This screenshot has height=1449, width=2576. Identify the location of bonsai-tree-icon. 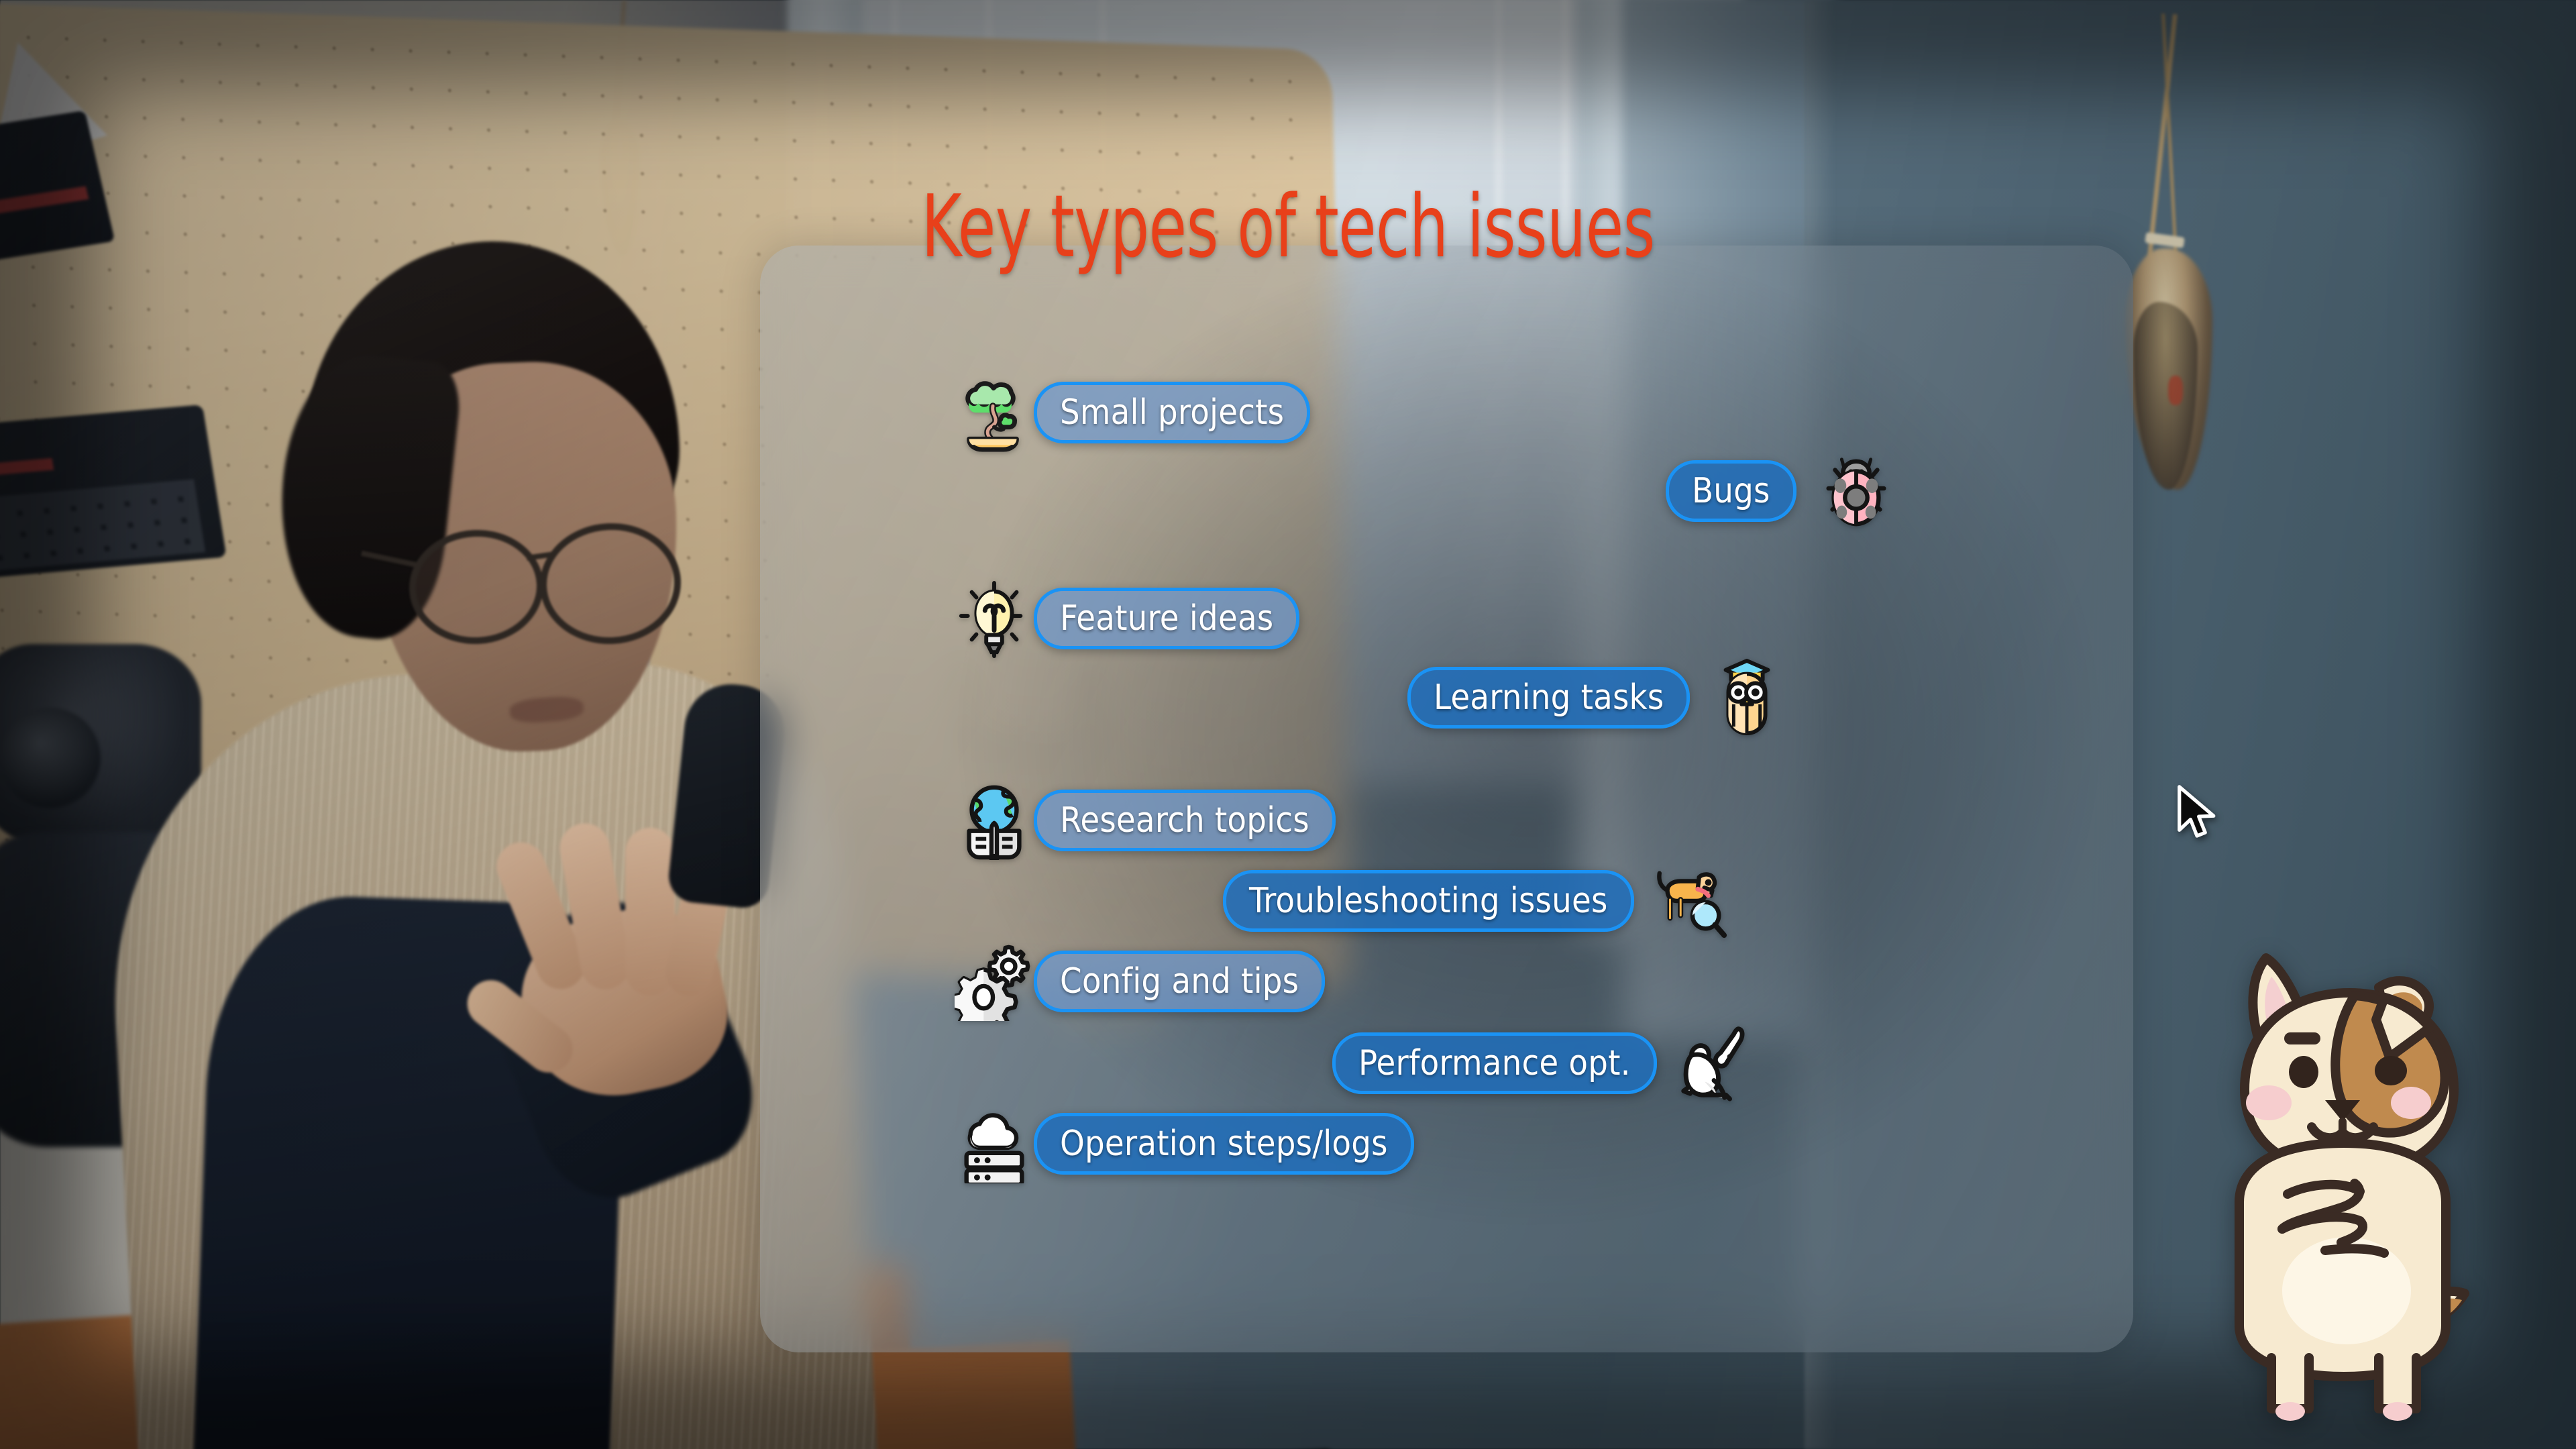
(994, 412).